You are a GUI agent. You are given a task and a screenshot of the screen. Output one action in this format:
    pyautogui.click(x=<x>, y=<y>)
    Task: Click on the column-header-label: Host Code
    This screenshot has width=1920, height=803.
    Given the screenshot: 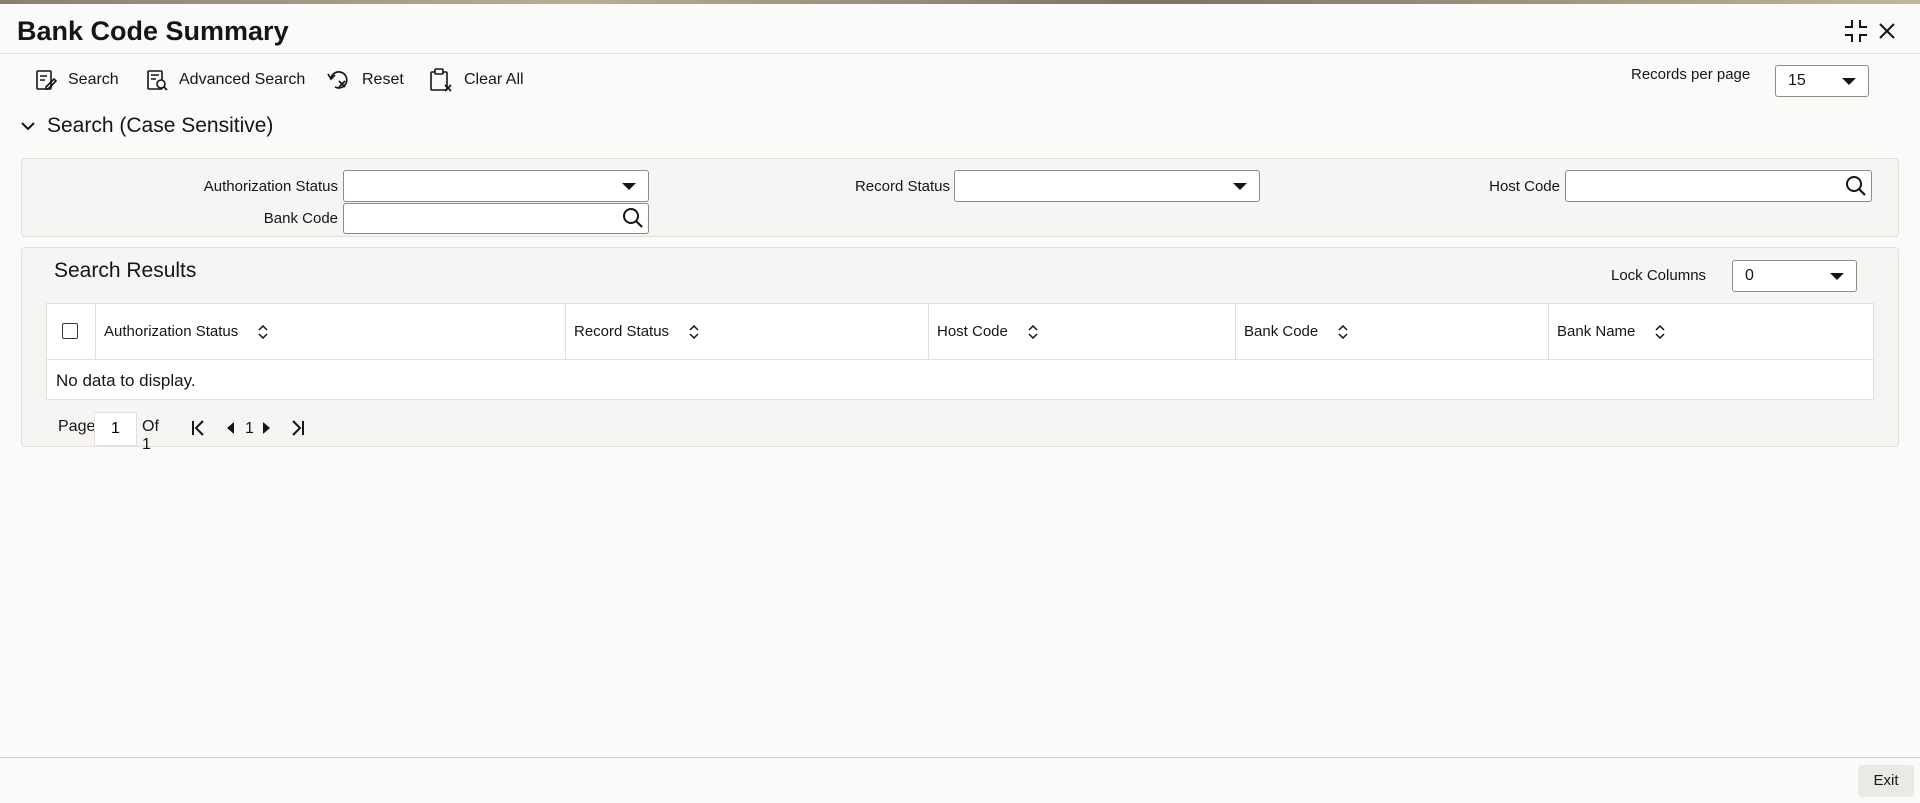 What is the action you would take?
    pyautogui.click(x=972, y=331)
    